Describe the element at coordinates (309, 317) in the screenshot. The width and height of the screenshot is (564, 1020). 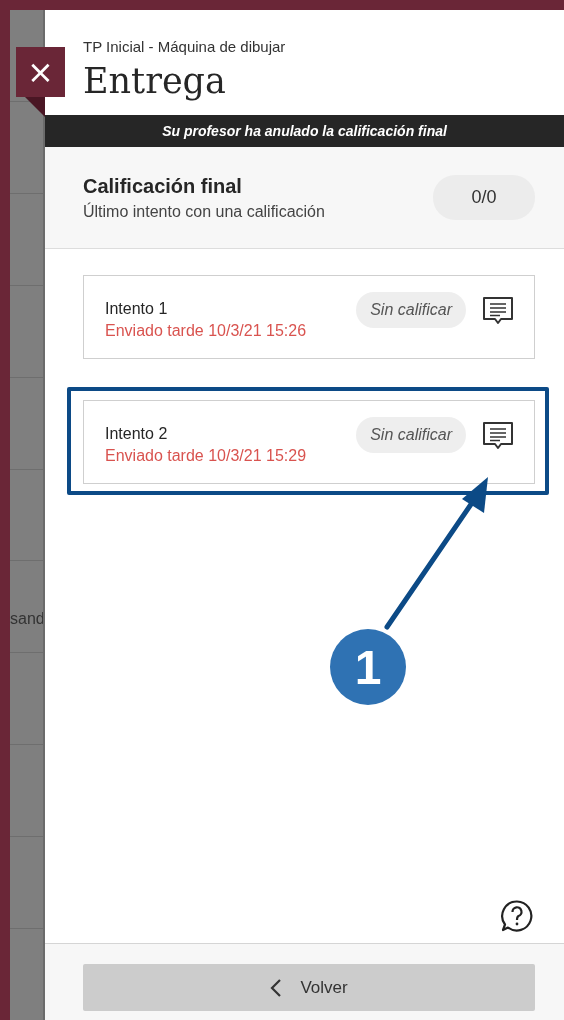
I see `attempt-card: Intento 1 Enviado tarde 10/3/21 15:26 Sin calificar` at that location.